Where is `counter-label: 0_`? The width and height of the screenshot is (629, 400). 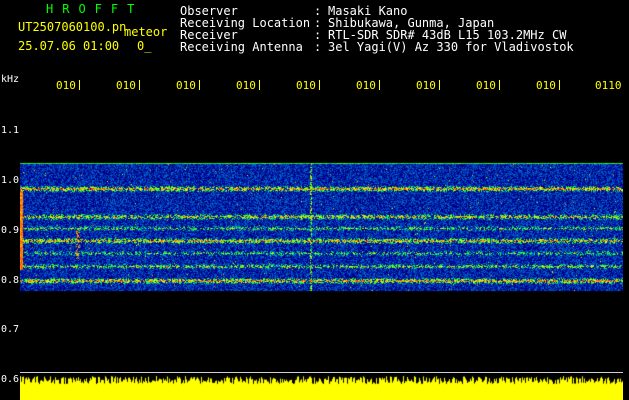
counter-label: 0_ is located at coordinates (144, 46).